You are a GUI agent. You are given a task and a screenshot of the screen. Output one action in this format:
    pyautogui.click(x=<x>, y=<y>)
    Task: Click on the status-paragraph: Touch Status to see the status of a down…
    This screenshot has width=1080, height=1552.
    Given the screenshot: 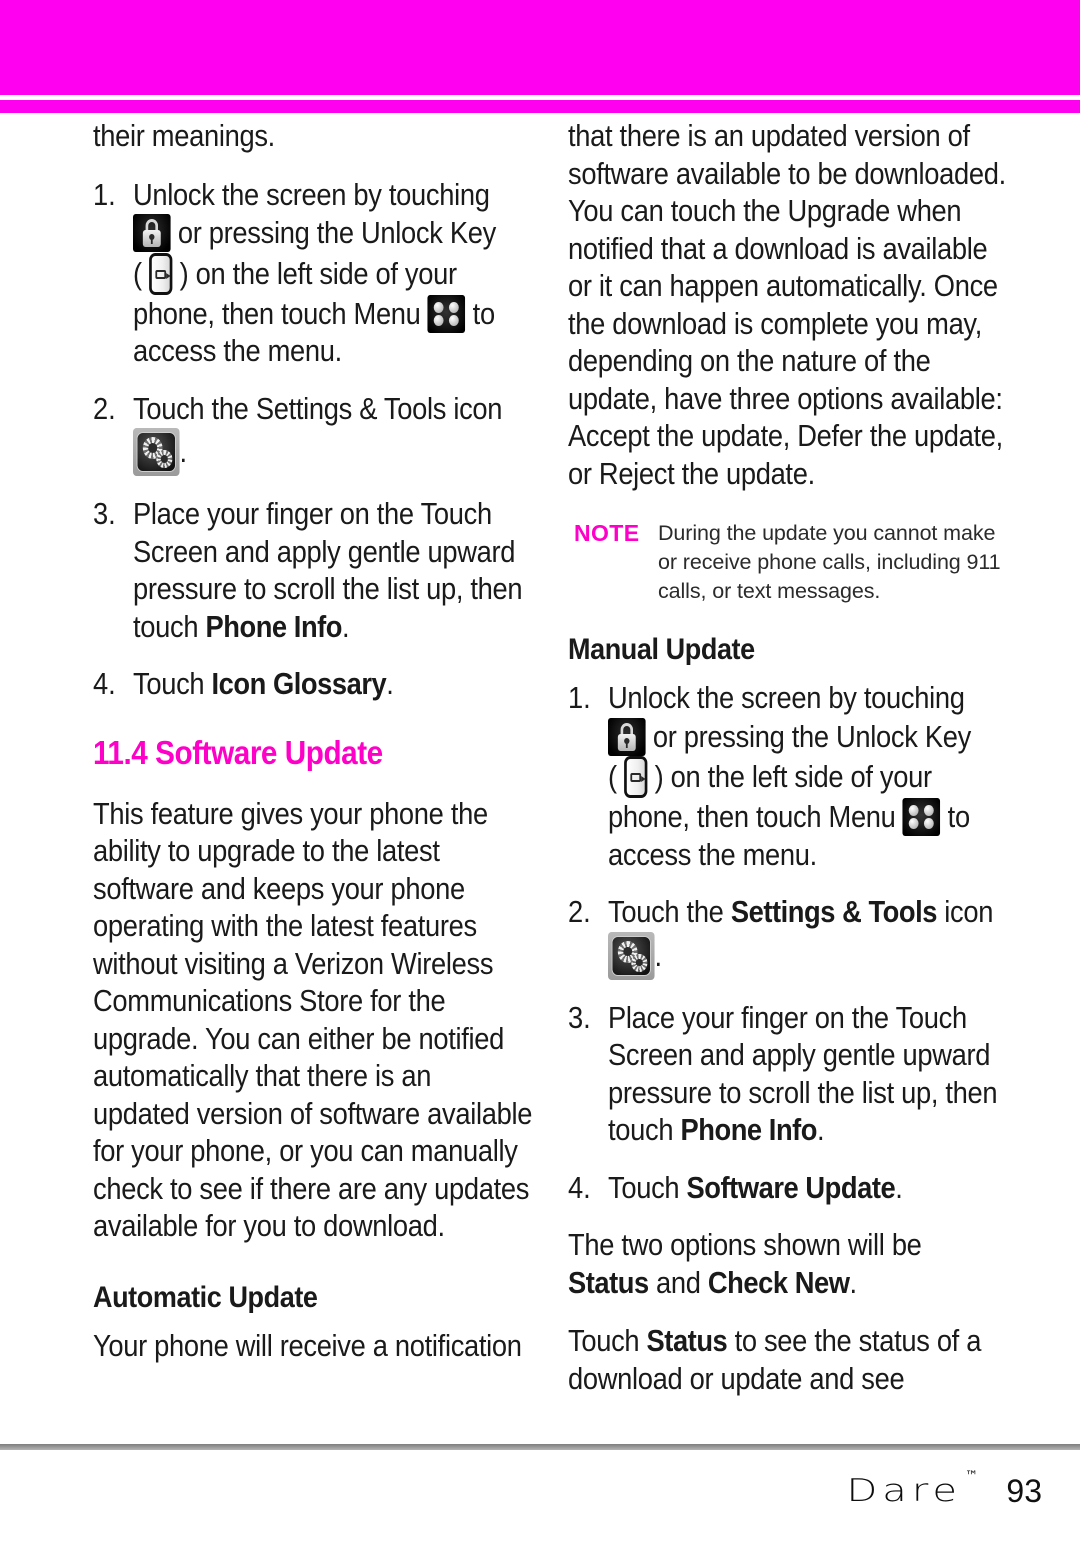 What is the action you would take?
    pyautogui.click(x=788, y=1360)
    